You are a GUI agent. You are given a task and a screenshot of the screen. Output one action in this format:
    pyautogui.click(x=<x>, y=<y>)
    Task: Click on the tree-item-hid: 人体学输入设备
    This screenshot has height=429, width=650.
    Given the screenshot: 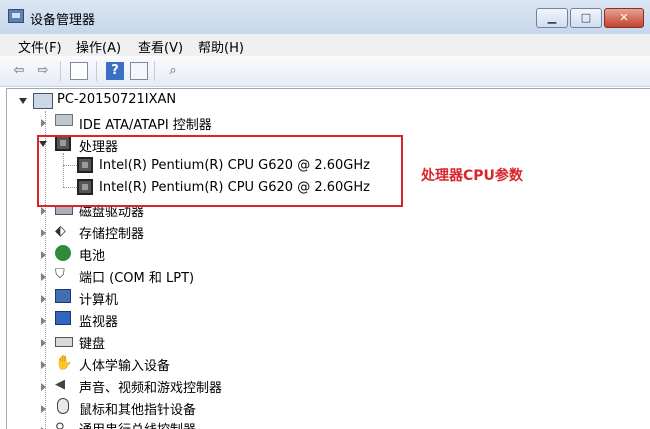 What is the action you would take?
    pyautogui.click(x=124, y=364)
    